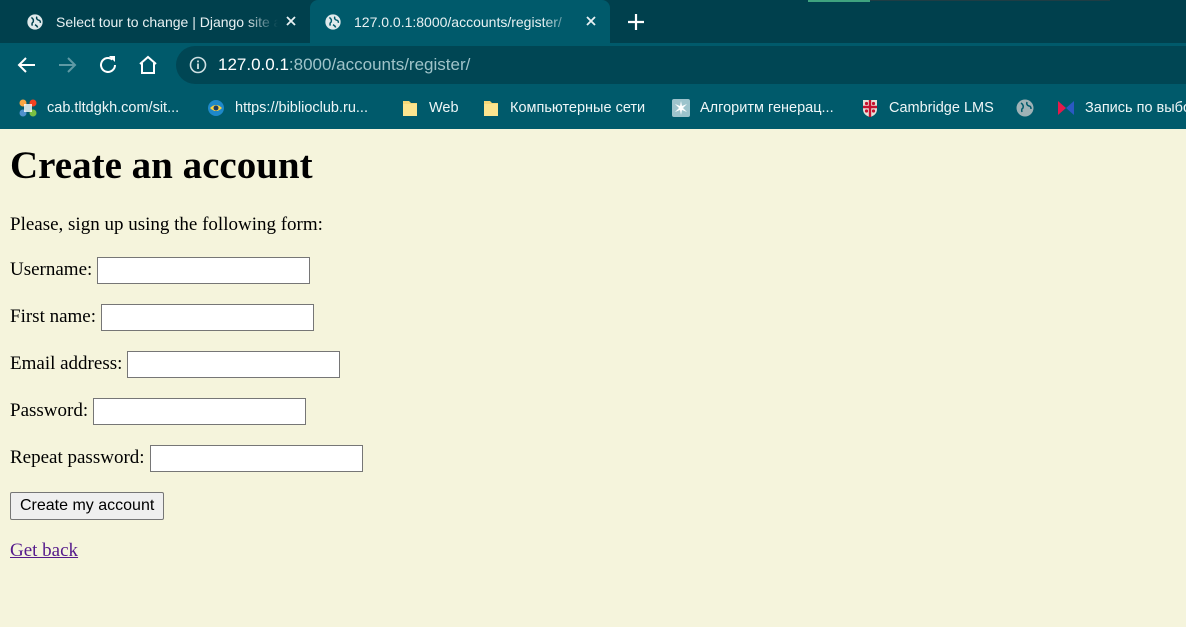 This screenshot has width=1186, height=627. Describe the element at coordinates (208, 317) in the screenshot. I see `first-name-field` at that location.